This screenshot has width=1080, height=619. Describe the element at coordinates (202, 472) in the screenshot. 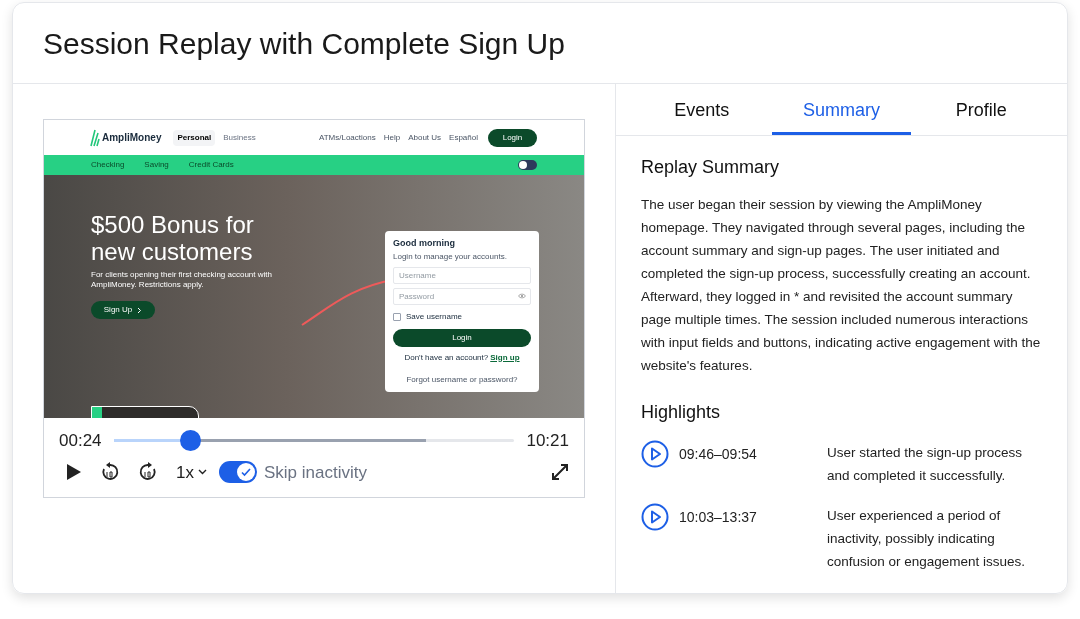

I see `chevron-down-icon` at that location.